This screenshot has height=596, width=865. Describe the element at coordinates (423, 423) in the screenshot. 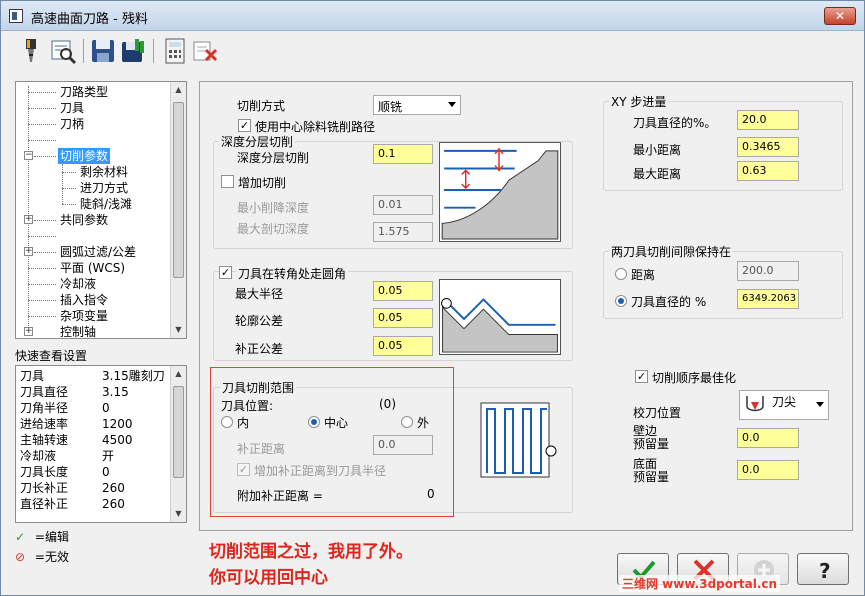

I see `pos-out-label: 外` at that location.